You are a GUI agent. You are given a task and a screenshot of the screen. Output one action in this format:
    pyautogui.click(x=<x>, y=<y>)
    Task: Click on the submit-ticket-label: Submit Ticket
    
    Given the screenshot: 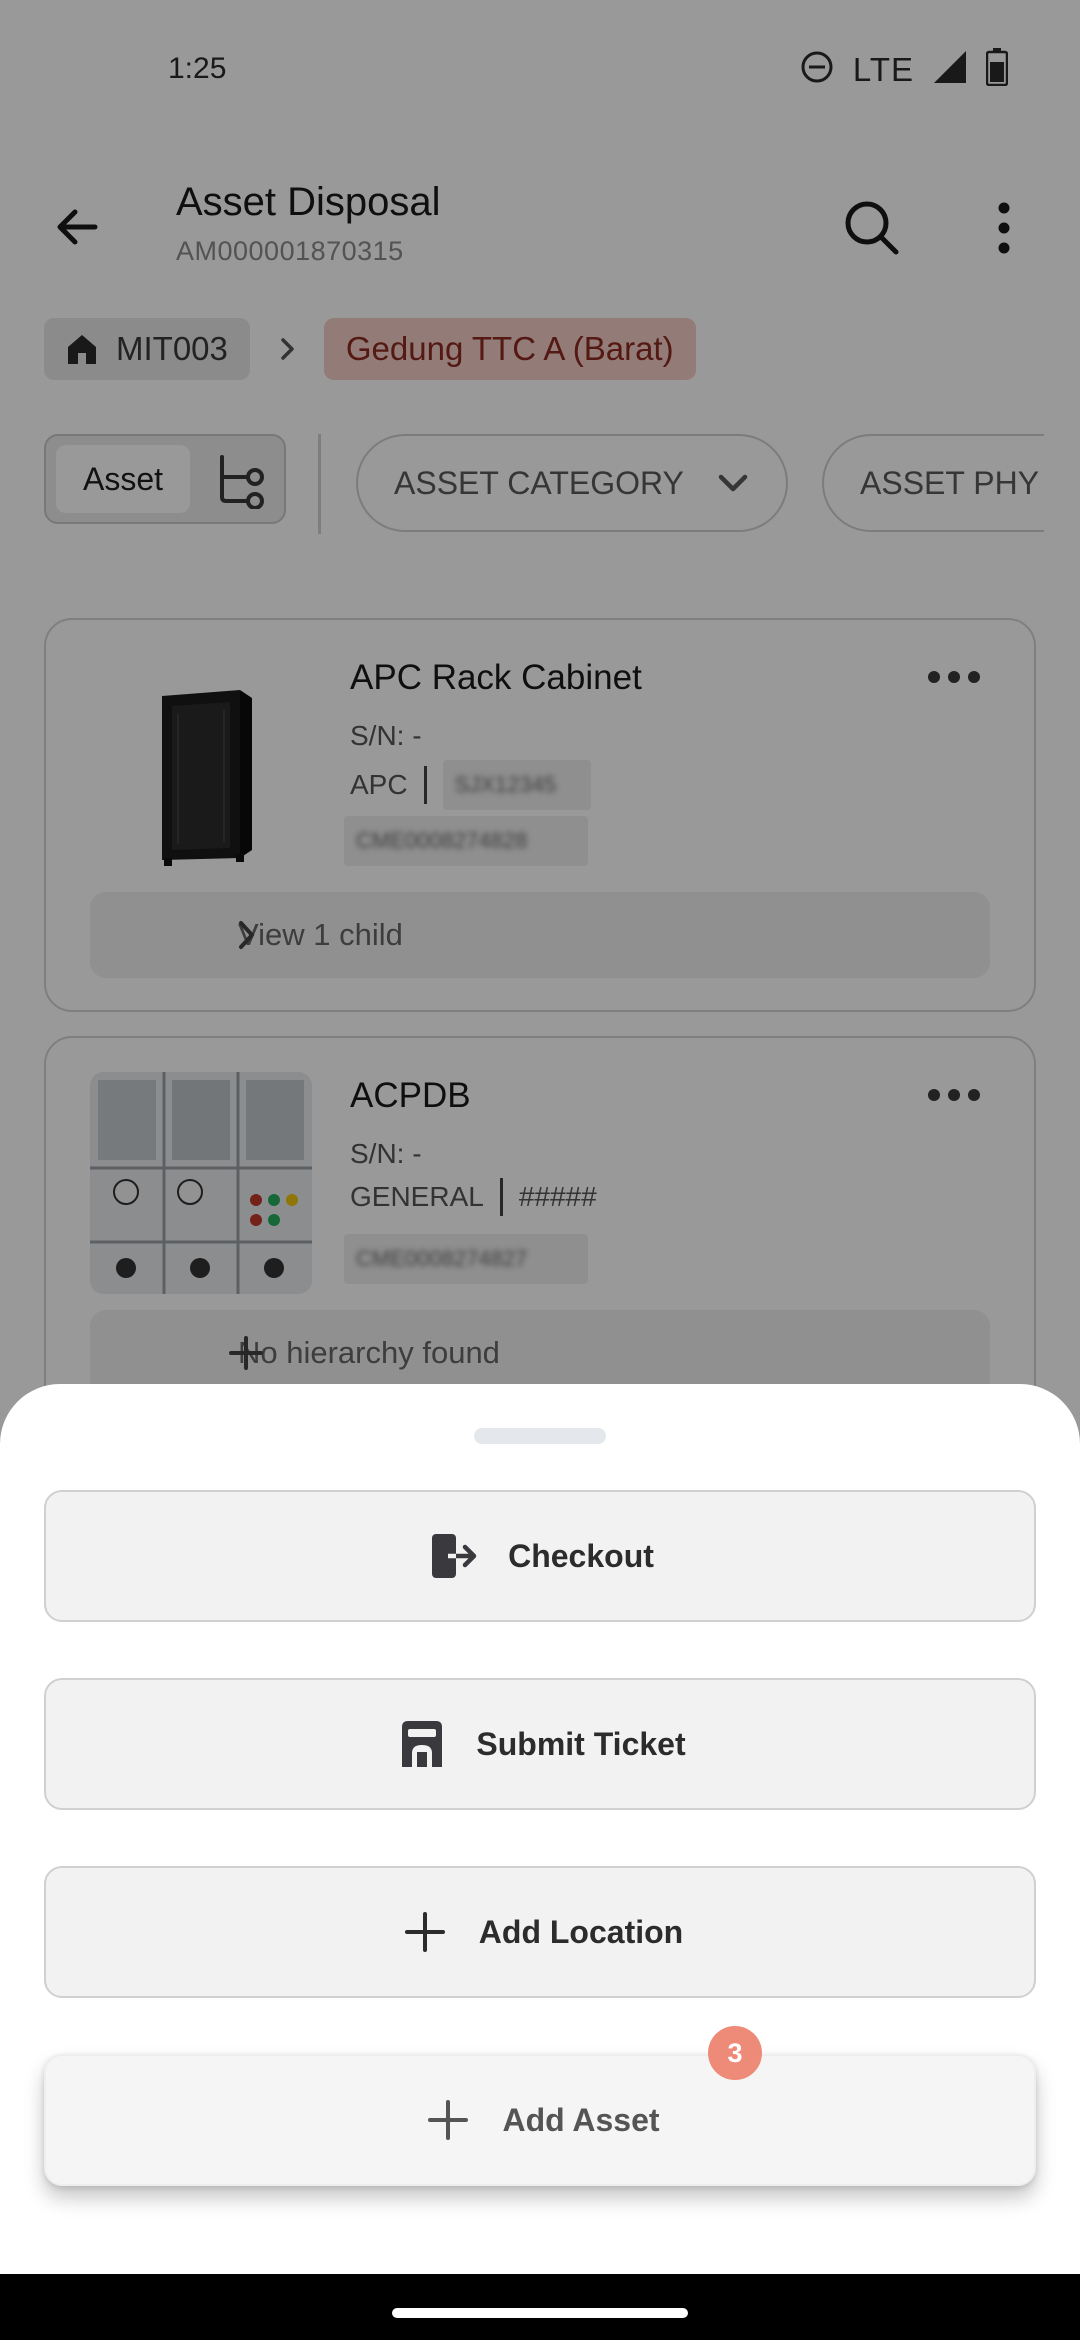 What is the action you would take?
    pyautogui.click(x=581, y=1743)
    